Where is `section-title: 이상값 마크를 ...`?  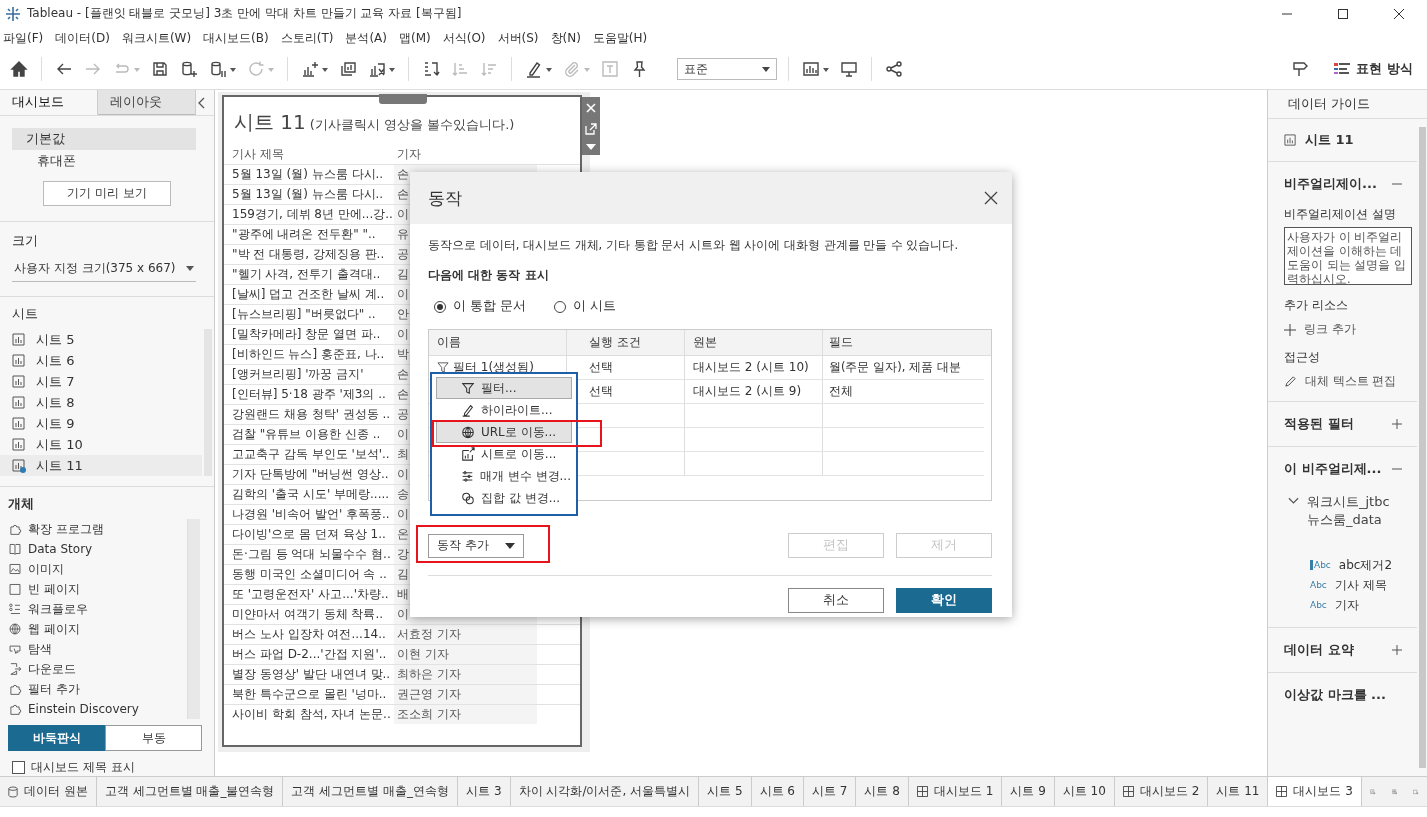
section-title: 이상값 마크를 ... is located at coordinates (1335, 695).